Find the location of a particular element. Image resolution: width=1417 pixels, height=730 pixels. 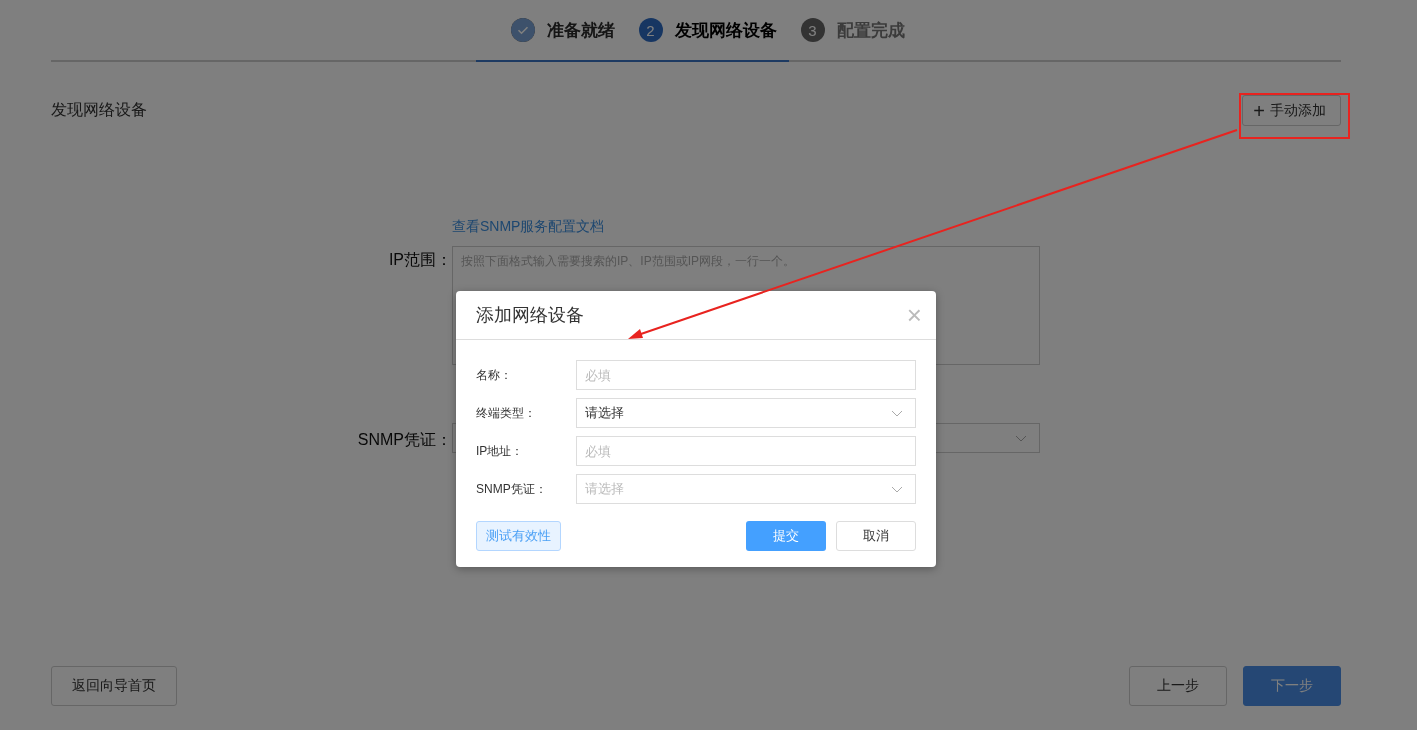

step-label: 配置完成 is located at coordinates (870, 30).